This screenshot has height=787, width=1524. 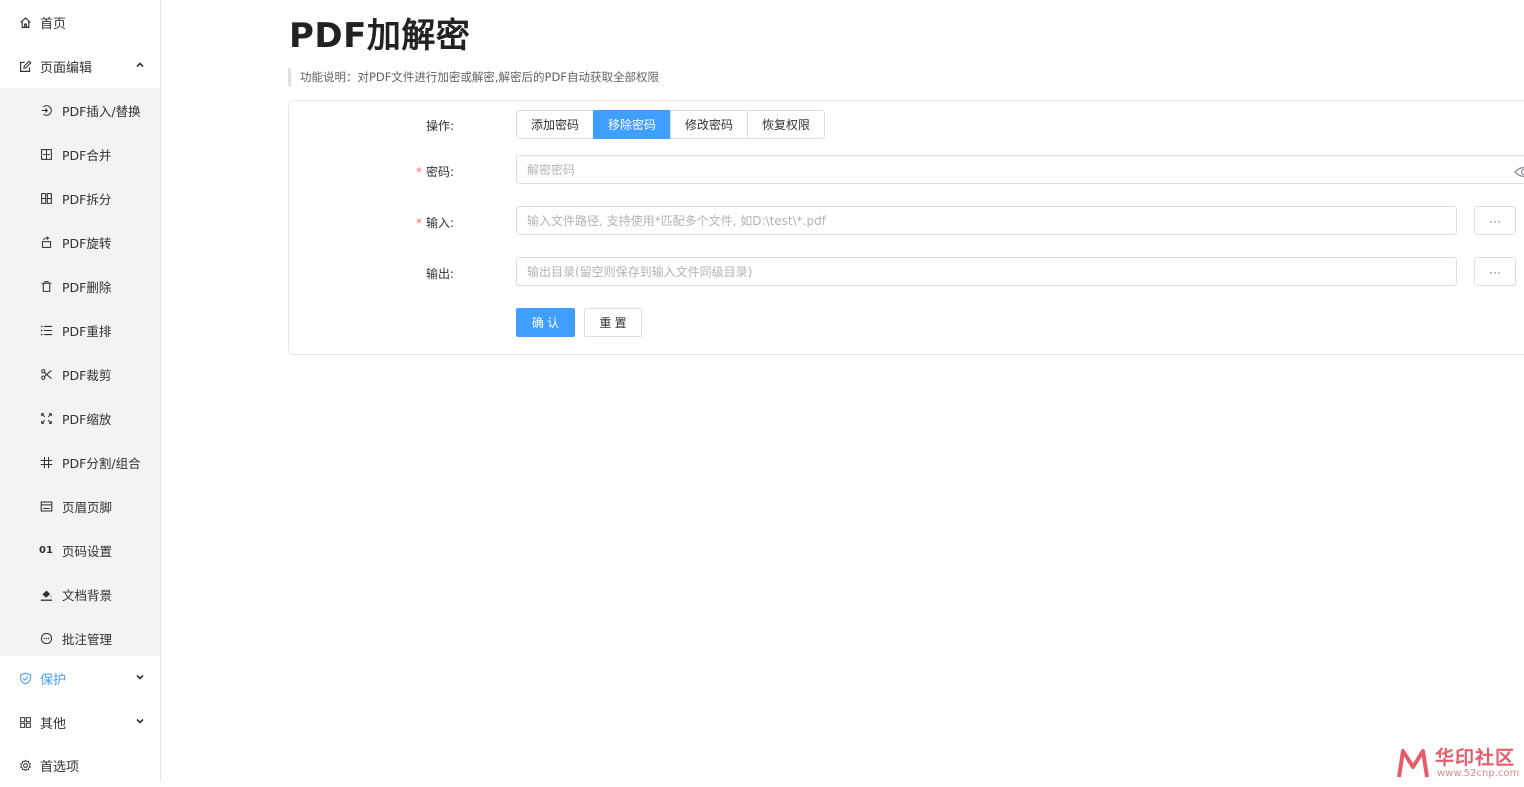 I want to click on scale-icon, so click(x=46, y=418).